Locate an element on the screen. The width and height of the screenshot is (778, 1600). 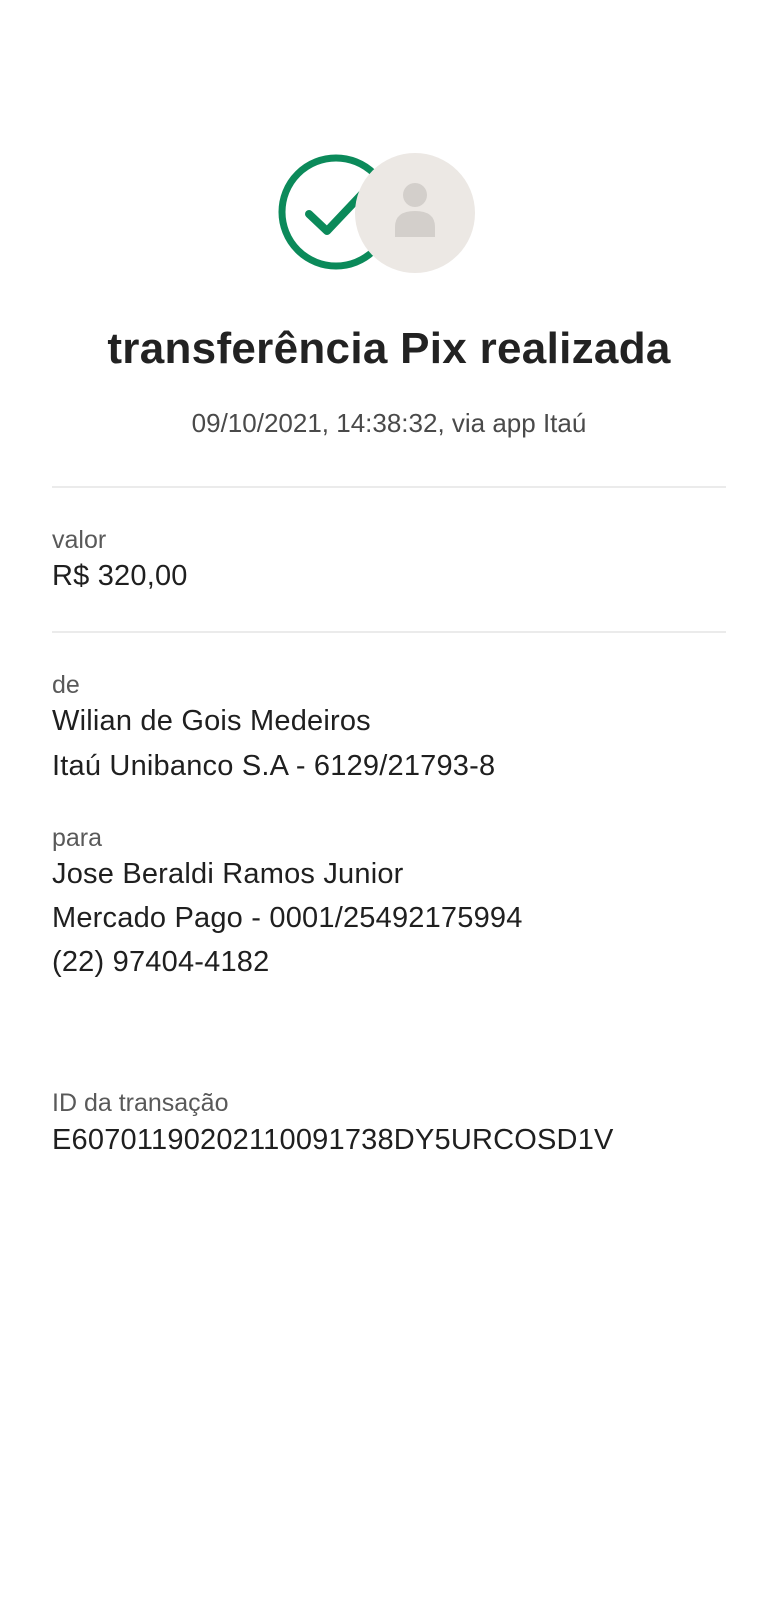
from-label: de is located at coordinates (66, 685).